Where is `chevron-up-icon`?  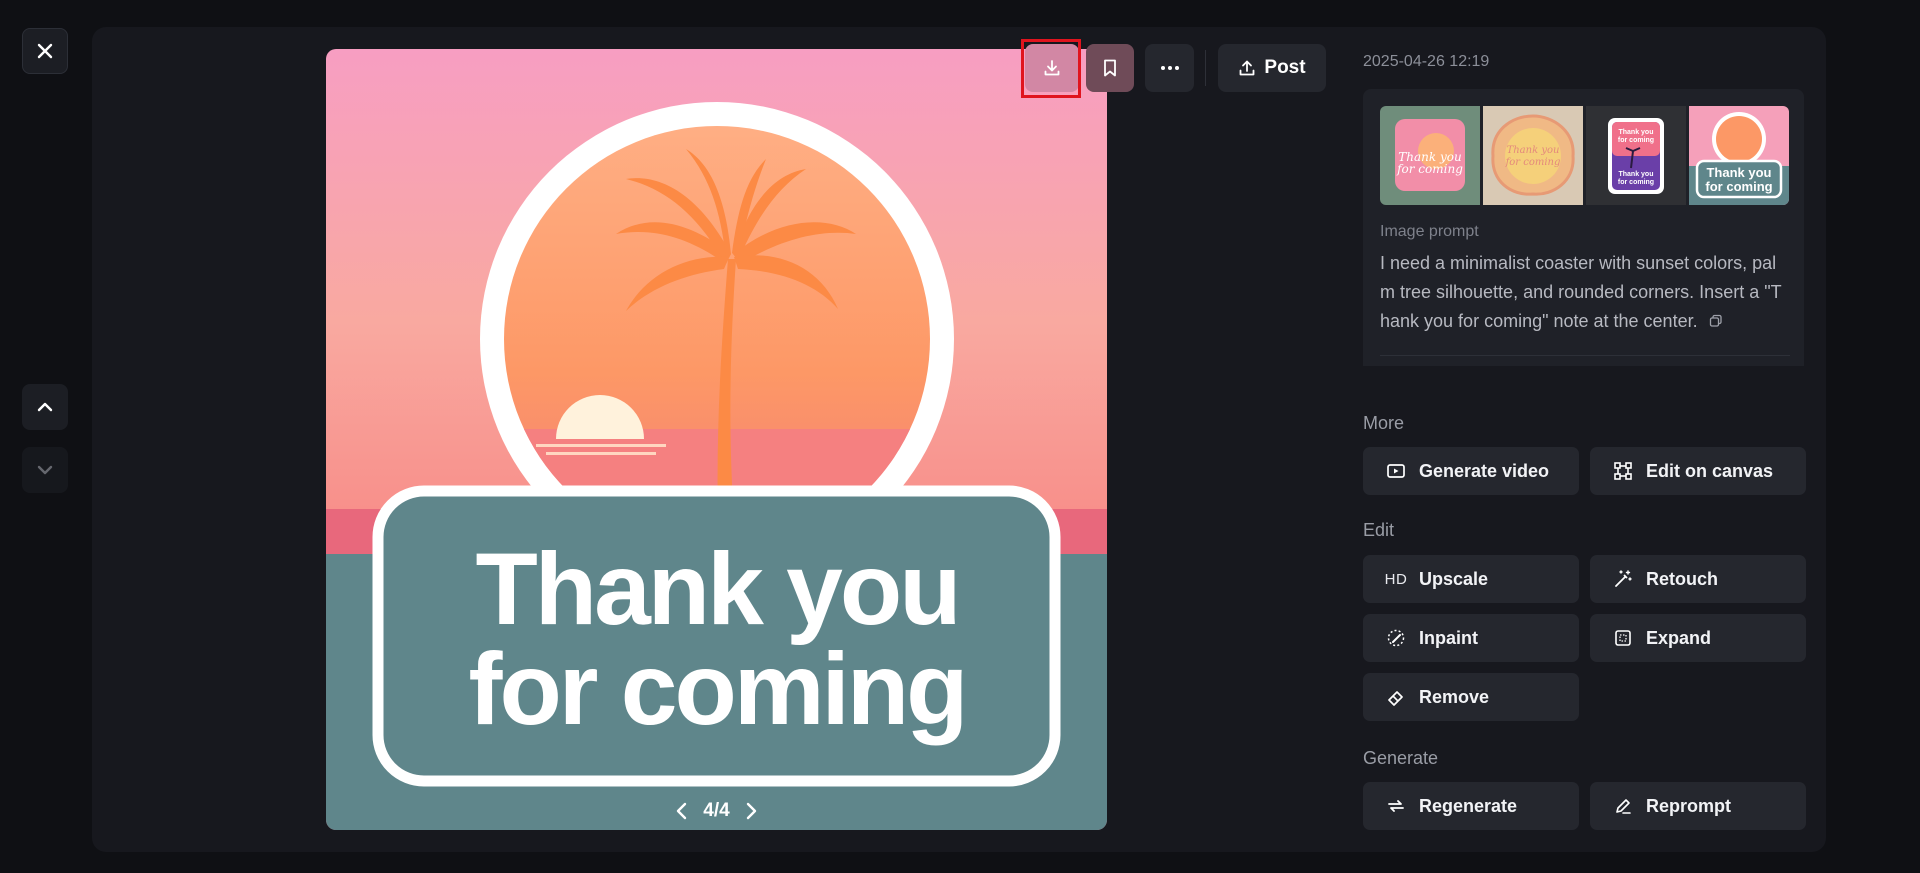
chevron-up-icon is located at coordinates (45, 407).